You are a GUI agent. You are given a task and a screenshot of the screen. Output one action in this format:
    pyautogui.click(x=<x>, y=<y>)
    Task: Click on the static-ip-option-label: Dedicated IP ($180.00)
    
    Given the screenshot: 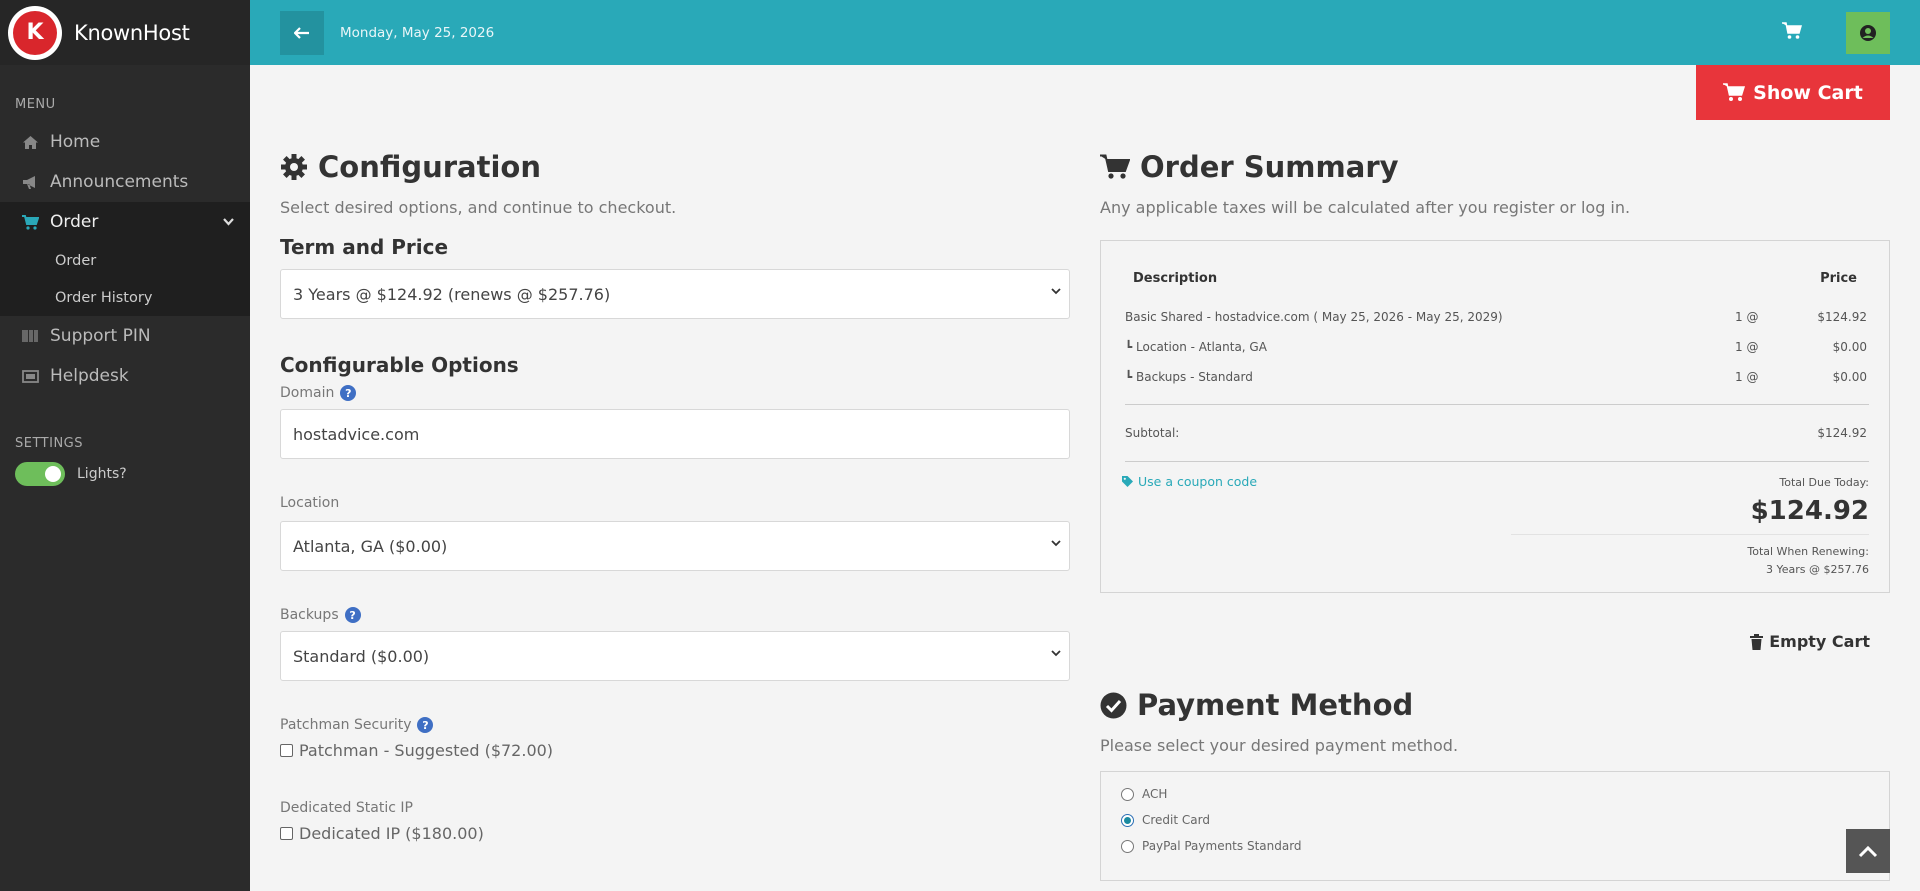 What is the action you would take?
    pyautogui.click(x=391, y=833)
    